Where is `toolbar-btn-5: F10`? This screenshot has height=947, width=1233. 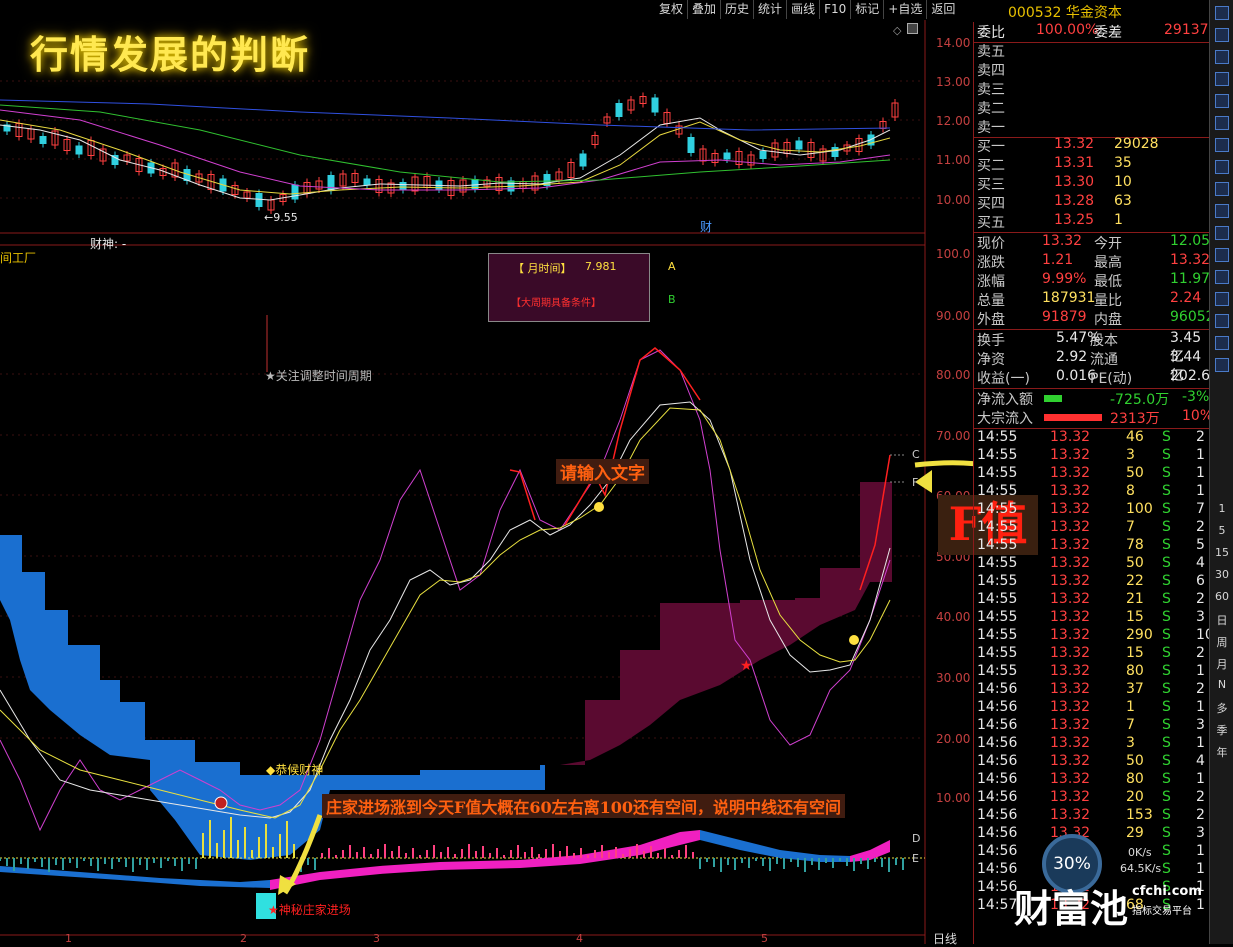 toolbar-btn-5: F10 is located at coordinates (834, 9).